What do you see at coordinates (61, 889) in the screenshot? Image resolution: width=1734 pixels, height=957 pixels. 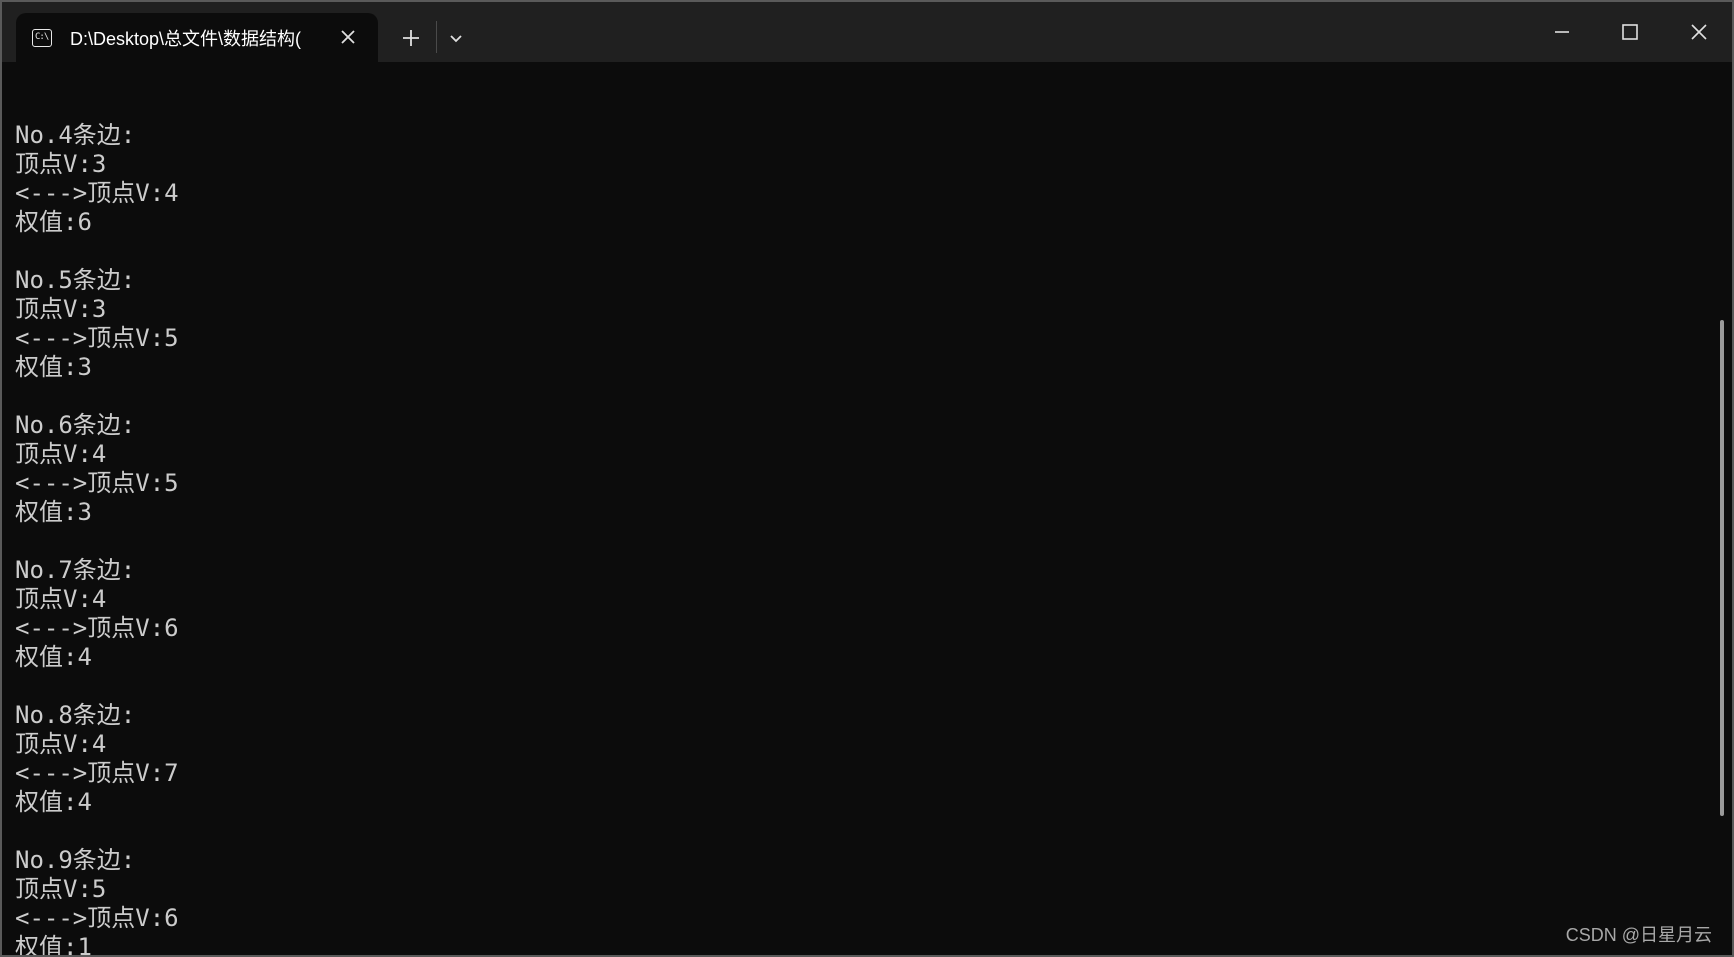 I see `console-line: 顶点V:5` at bounding box center [61, 889].